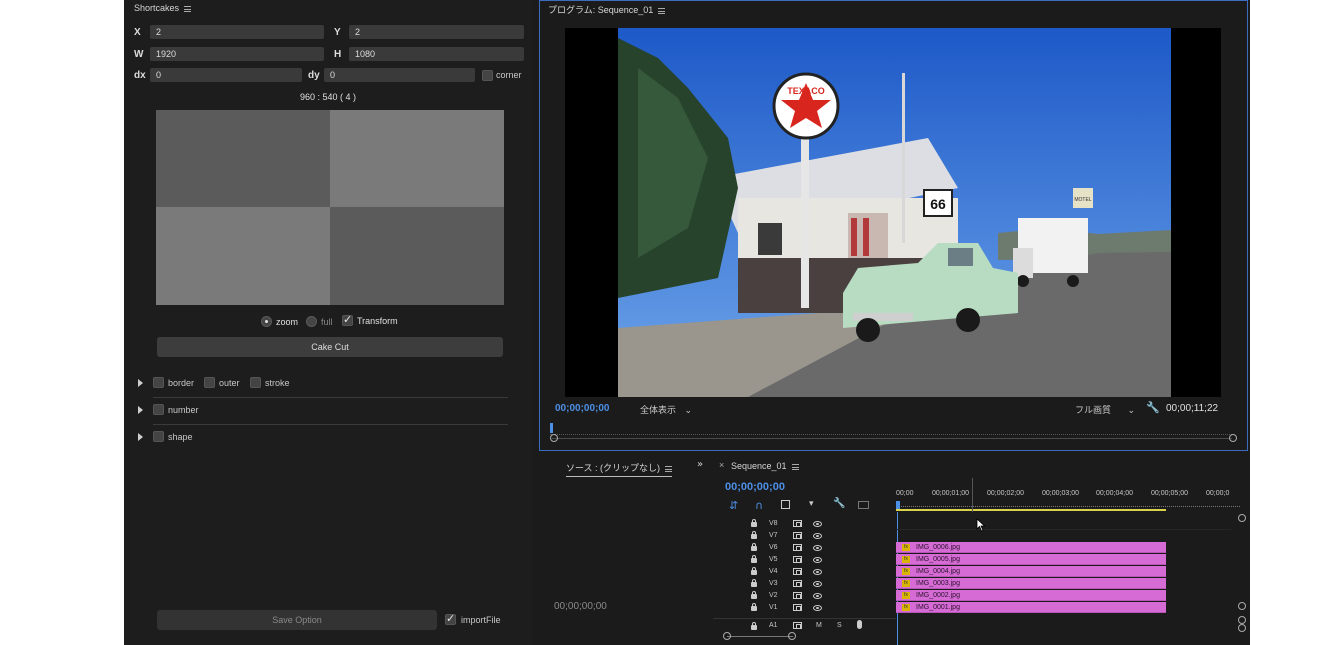 This screenshot has width=1343, height=645. Describe the element at coordinates (237, 54) in the screenshot. I see `w-input: 1920` at that location.